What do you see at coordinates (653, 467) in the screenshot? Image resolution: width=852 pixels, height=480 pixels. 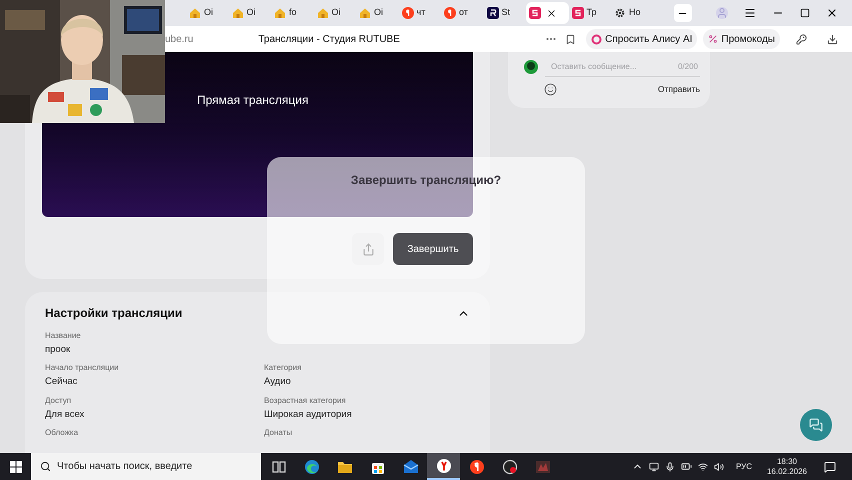 I see `monitor-icon` at bounding box center [653, 467].